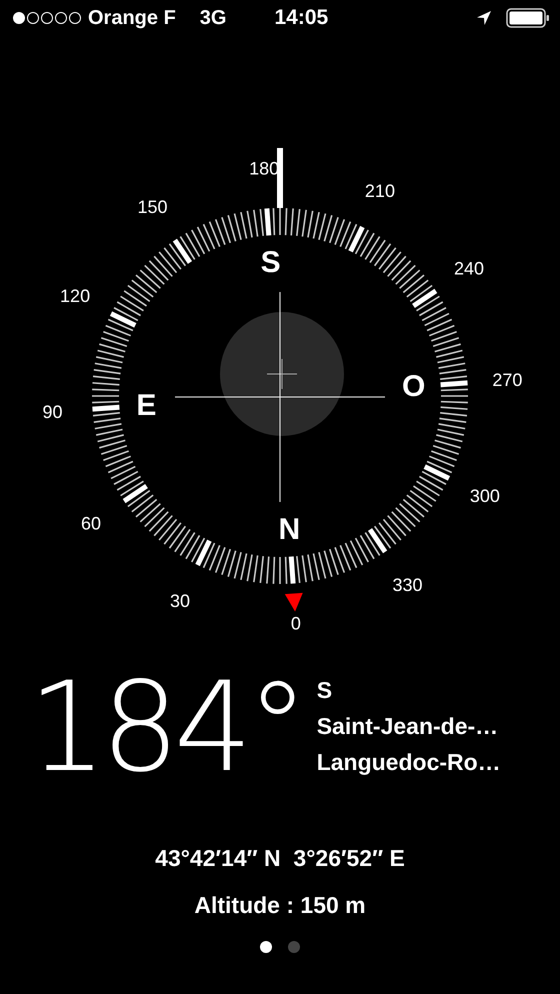 This screenshot has width=560, height=994. Describe the element at coordinates (280, 178) in the screenshot. I see `heading-needle` at that location.